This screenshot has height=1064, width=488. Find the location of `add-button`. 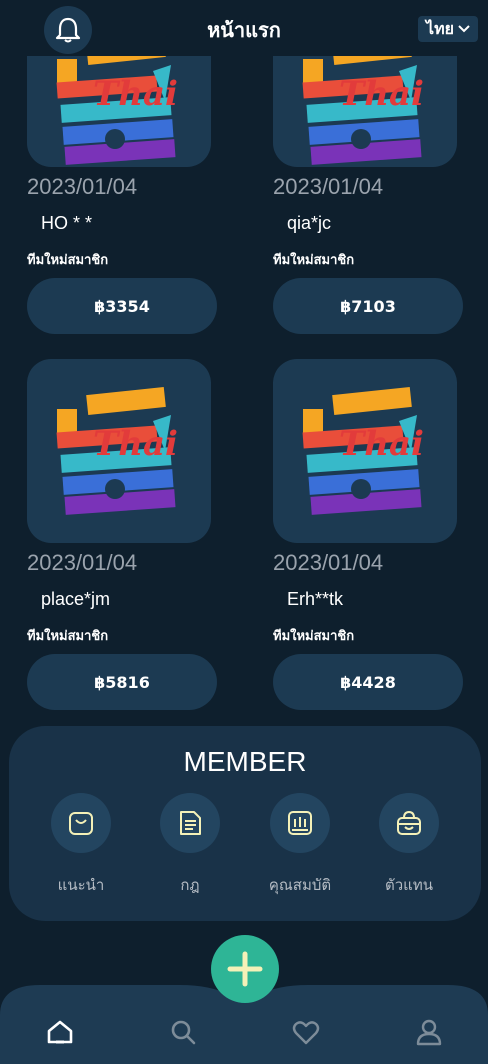

add-button is located at coordinates (245, 969).